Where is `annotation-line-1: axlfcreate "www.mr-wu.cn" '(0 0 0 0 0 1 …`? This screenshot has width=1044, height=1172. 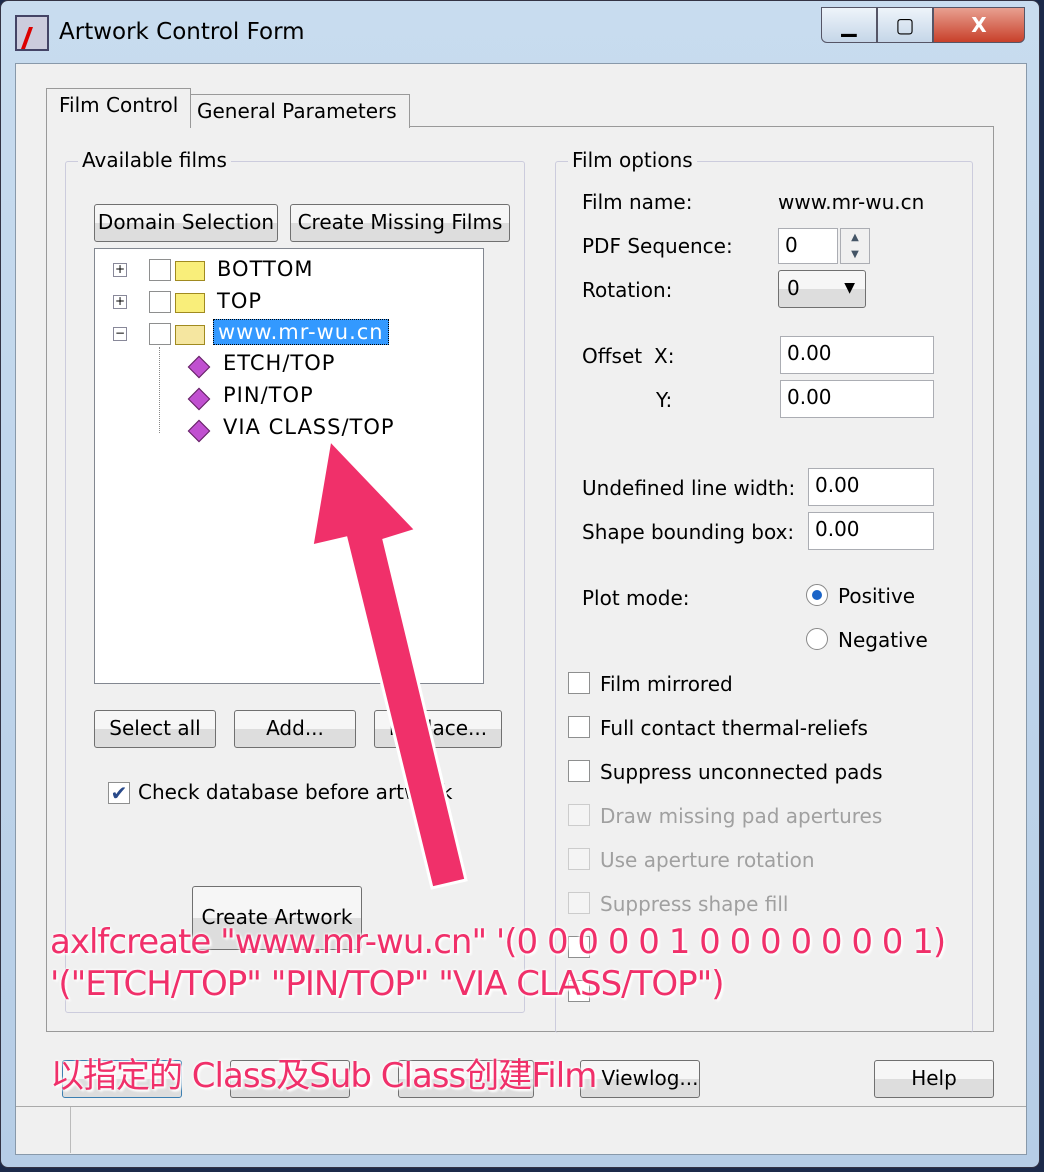
annotation-line-1: axlfcreate "www.mr-wu.cn" '(0 0 0 0 0 1 … is located at coordinates (498, 942).